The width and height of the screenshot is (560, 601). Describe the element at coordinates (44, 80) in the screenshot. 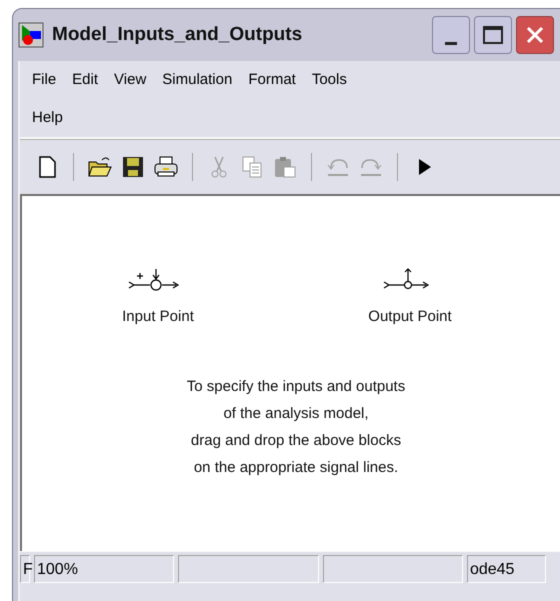

I see `menu-item: File` at that location.